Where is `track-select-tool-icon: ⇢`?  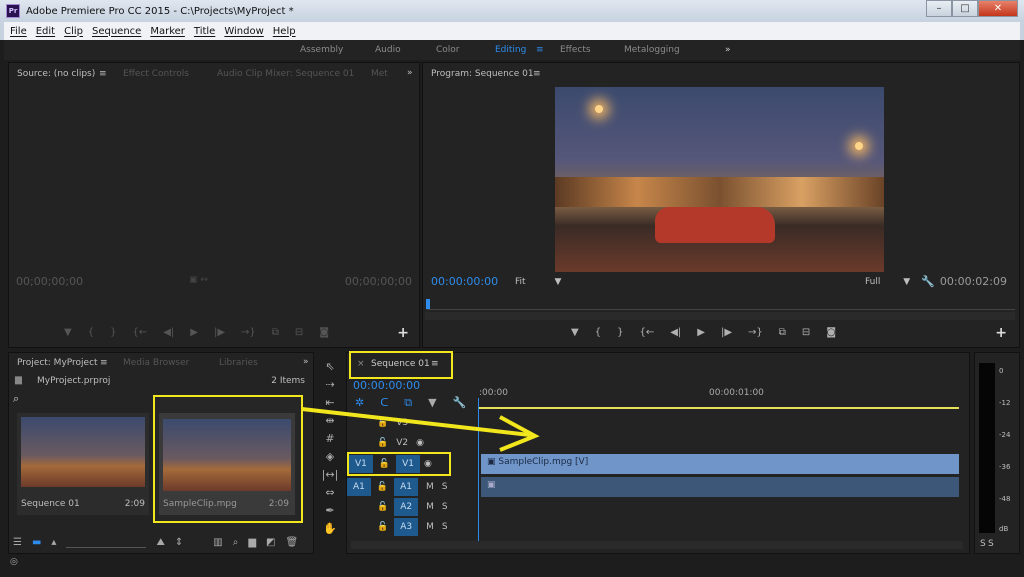 track-select-tool-icon: ⇢ is located at coordinates (329, 384).